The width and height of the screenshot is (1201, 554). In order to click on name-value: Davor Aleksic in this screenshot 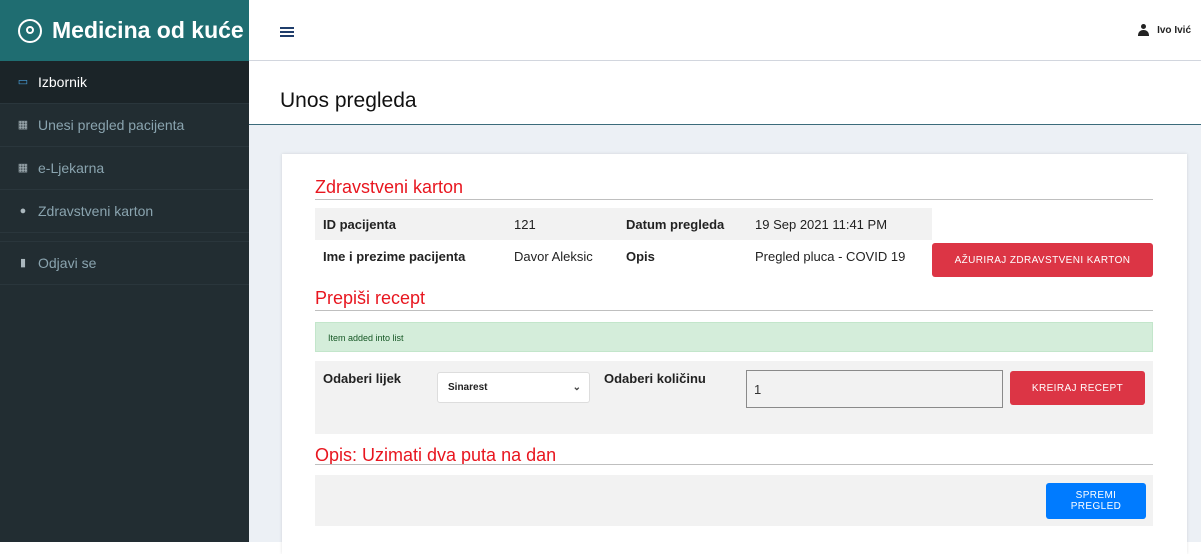, I will do `click(553, 256)`.